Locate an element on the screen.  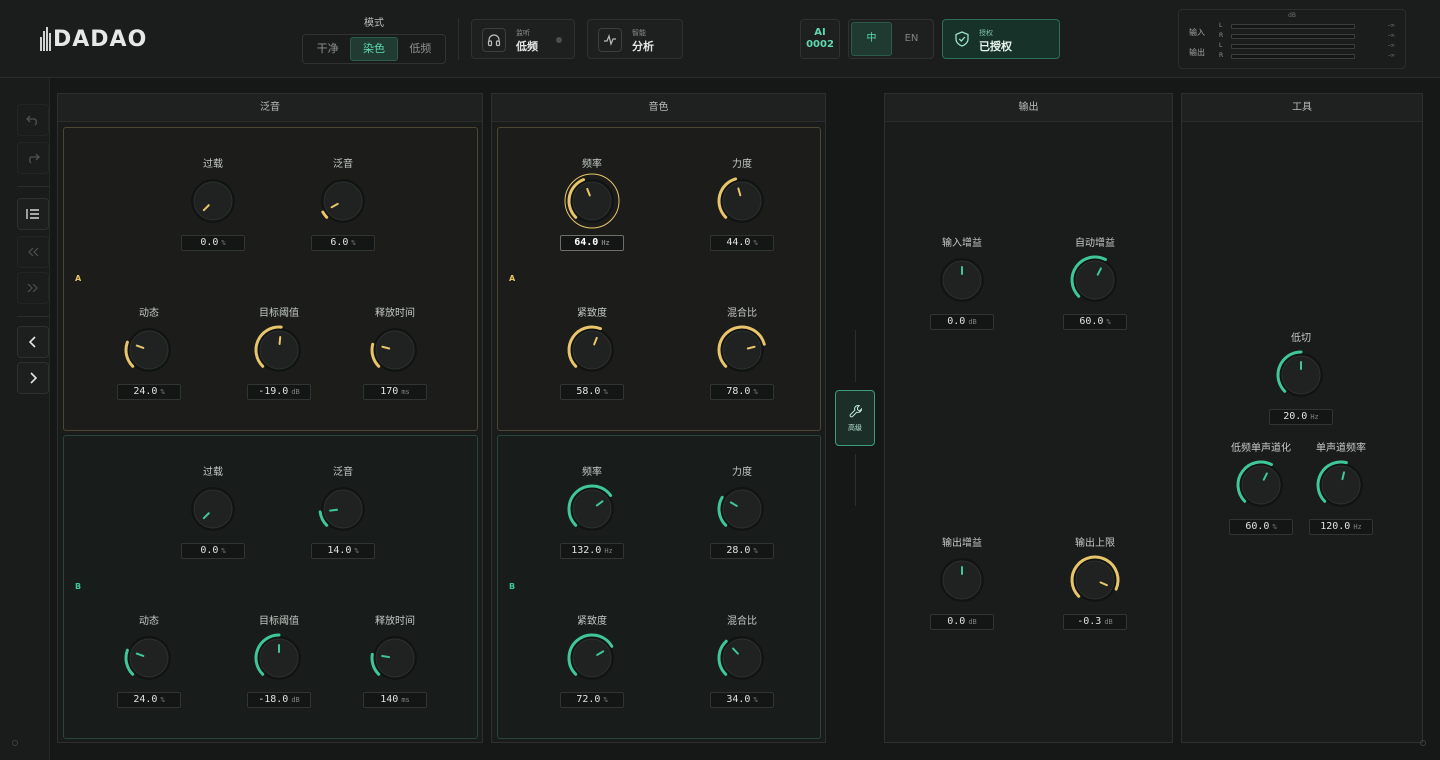
knob-value-field: -0.3 dB is located at coordinates (1095, 622).